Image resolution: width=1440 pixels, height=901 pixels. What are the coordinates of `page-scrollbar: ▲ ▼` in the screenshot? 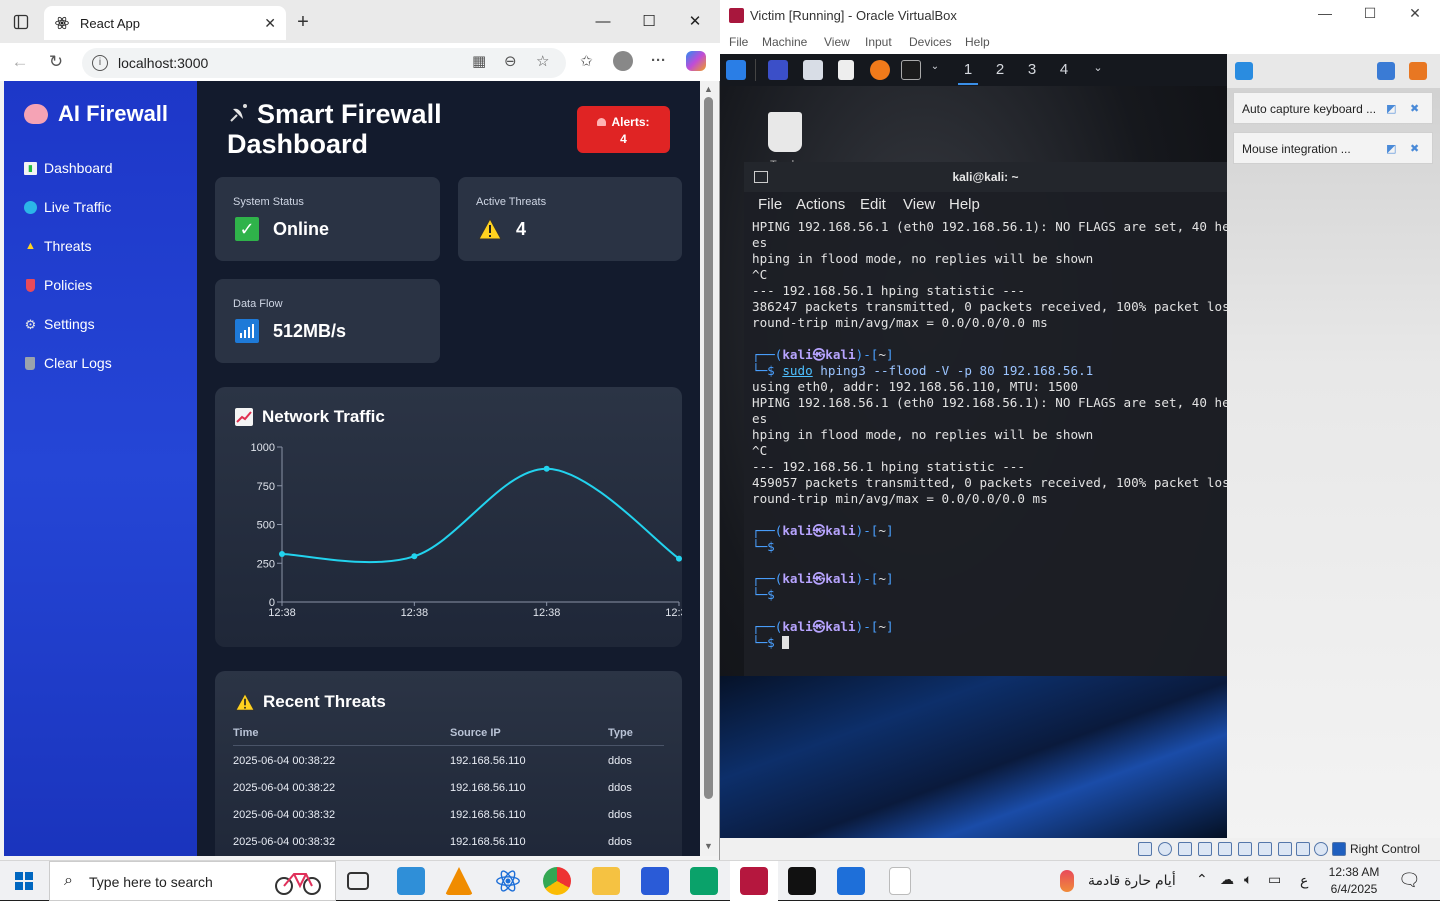 It's located at (709, 468).